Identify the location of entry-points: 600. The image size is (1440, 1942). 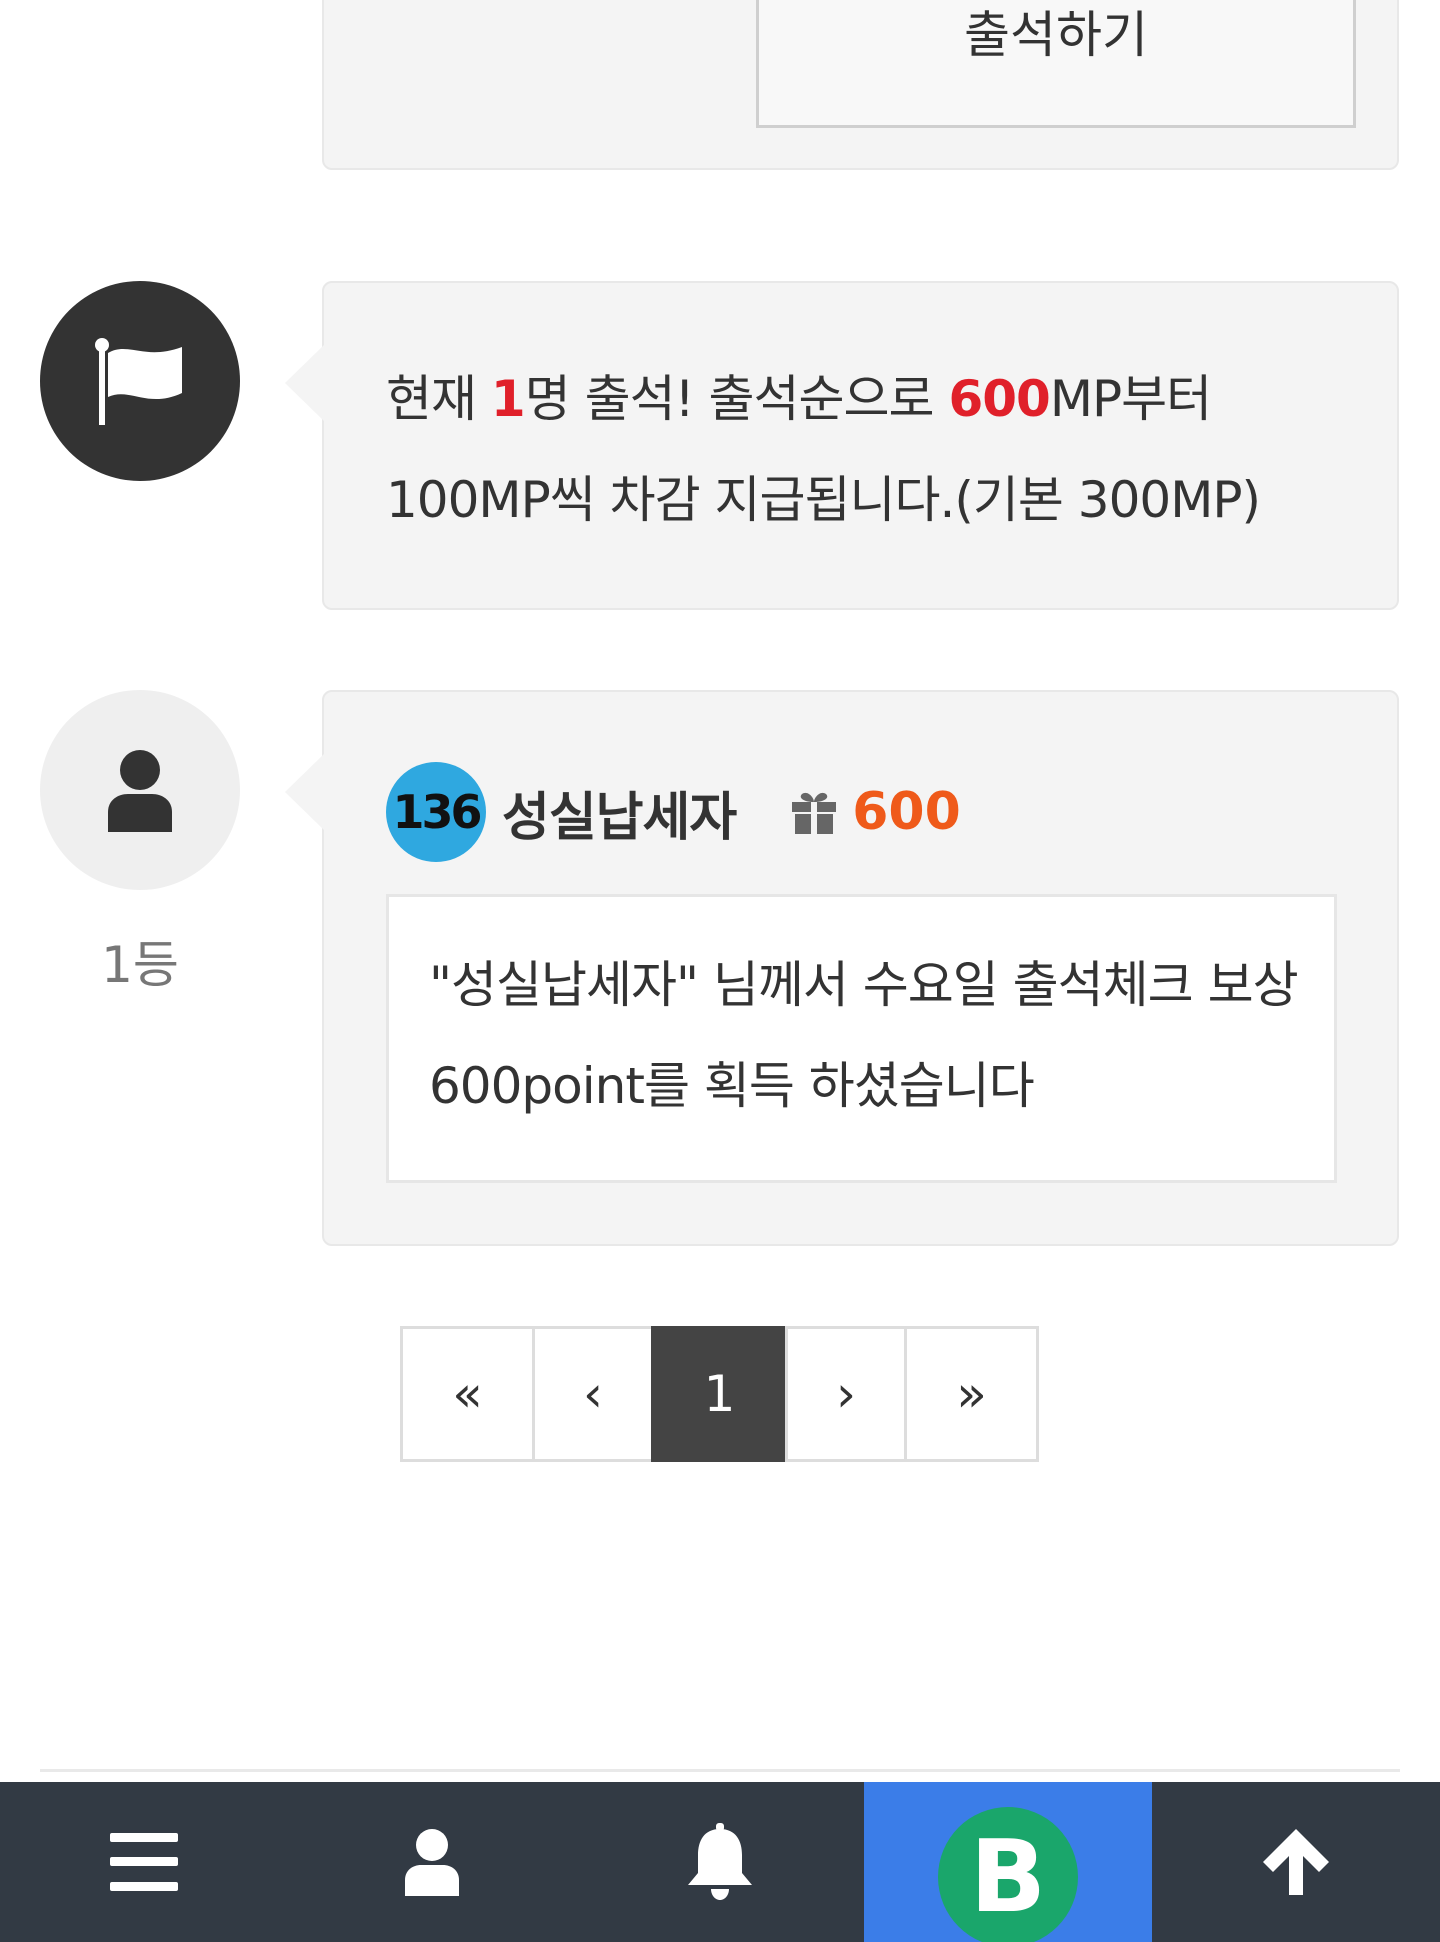
(906, 812).